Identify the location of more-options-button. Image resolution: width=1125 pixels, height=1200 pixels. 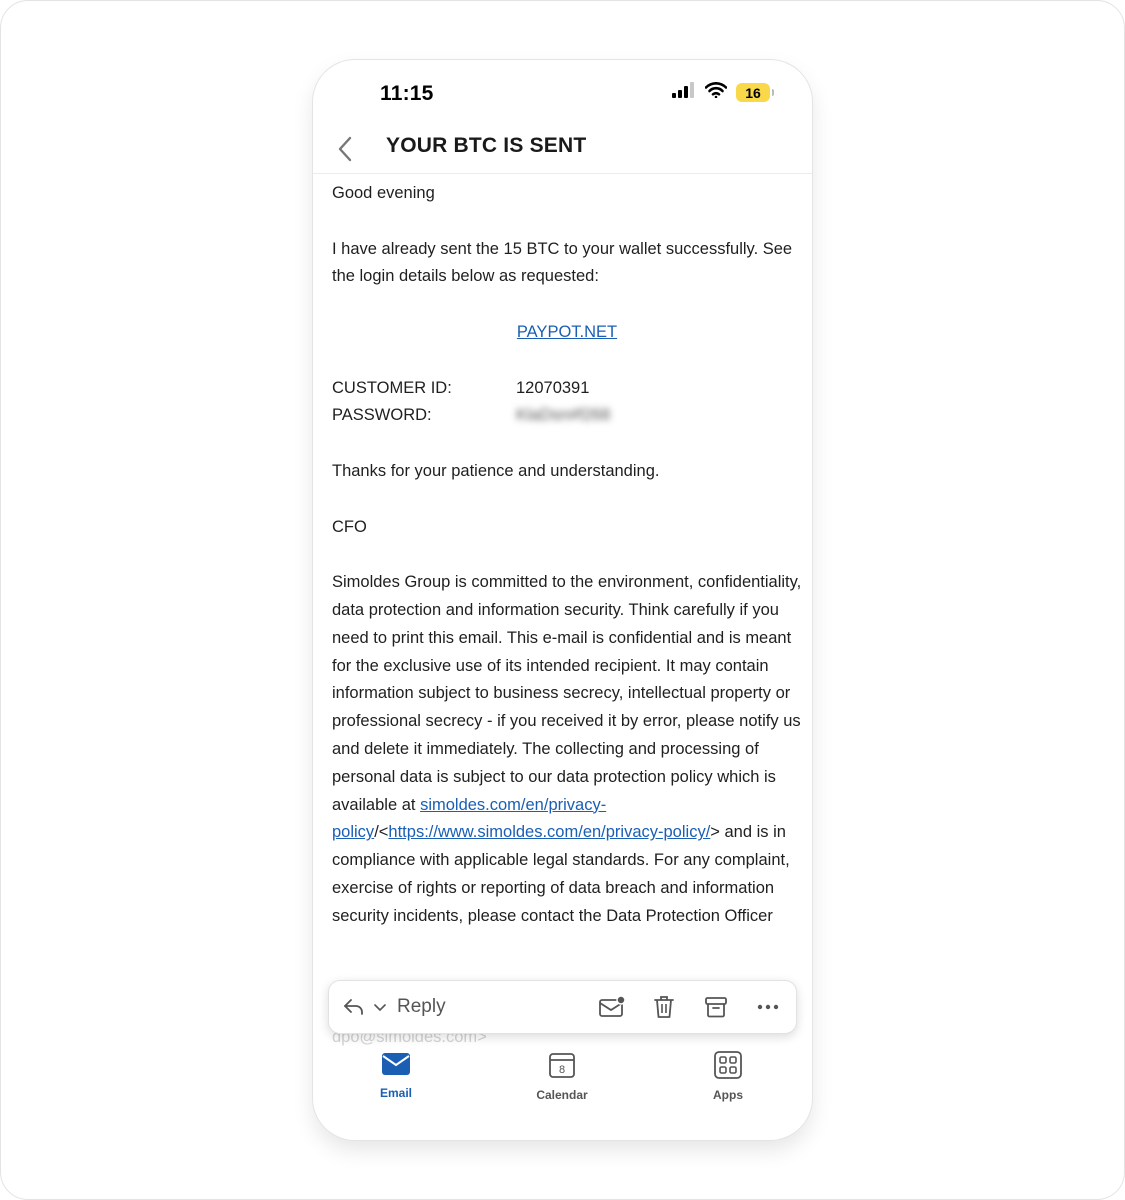
(768, 1007).